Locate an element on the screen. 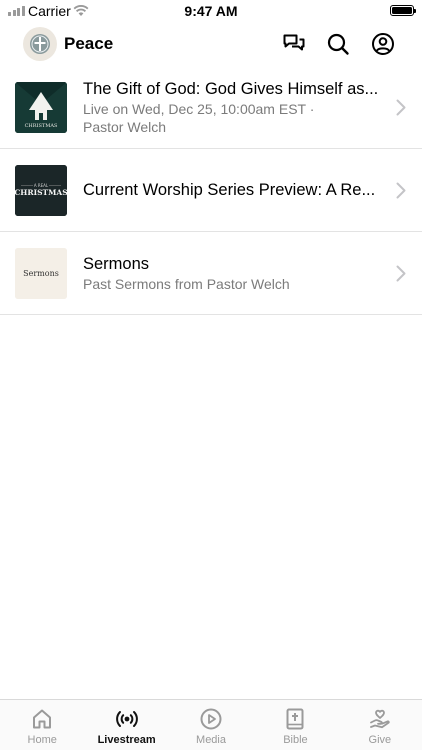  item-subtitle: Past Sermons from Pastor Welch is located at coordinates (186, 283).